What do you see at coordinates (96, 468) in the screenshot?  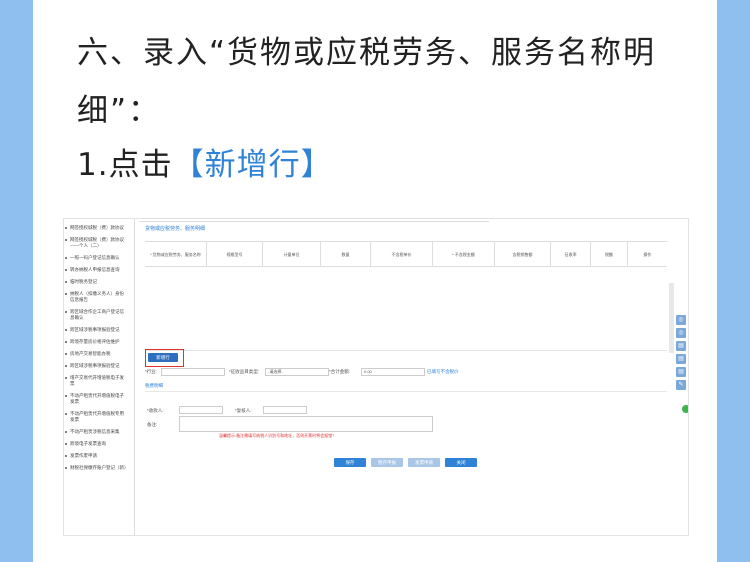 I see `sidebar-item: 财税社保缴存账户登记（新）` at bounding box center [96, 468].